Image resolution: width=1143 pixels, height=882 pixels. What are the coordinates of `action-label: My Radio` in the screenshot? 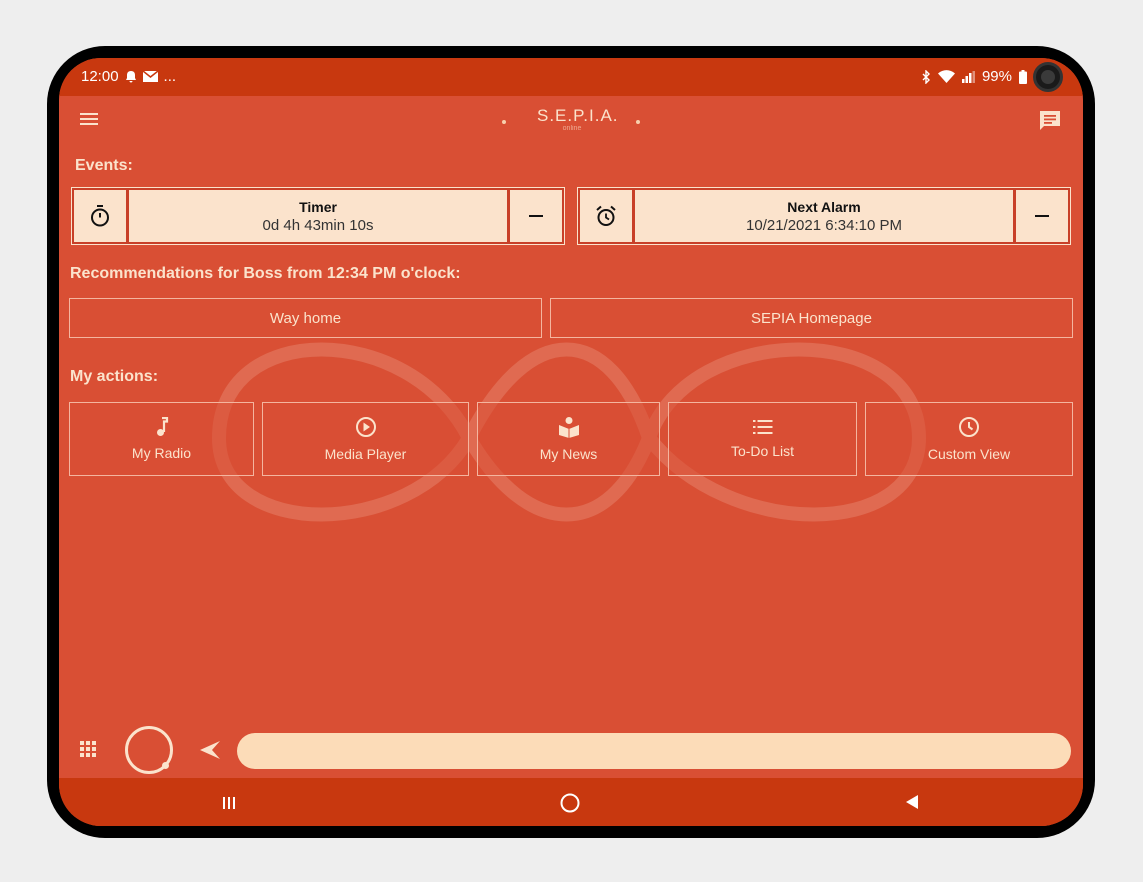 It's located at (161, 453).